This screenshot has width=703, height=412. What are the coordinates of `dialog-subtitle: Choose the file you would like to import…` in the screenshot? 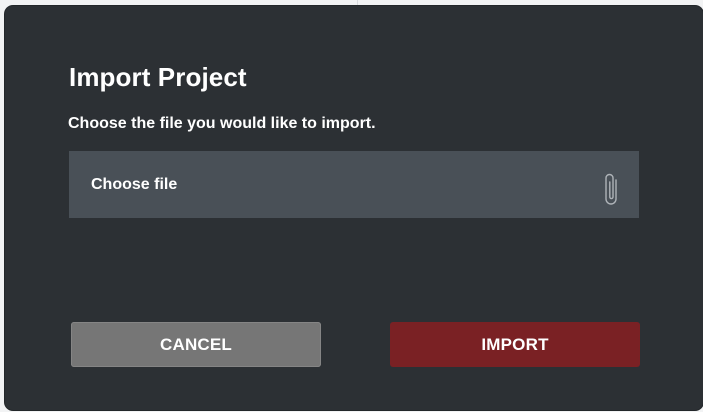 It's located at (222, 123).